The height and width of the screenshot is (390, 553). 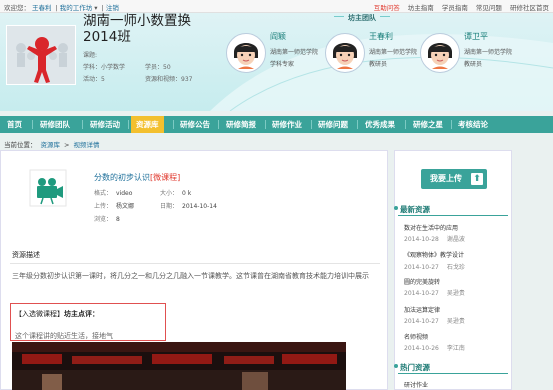 I want to click on hot-resources-heading: 热门资源, so click(x=412, y=367).